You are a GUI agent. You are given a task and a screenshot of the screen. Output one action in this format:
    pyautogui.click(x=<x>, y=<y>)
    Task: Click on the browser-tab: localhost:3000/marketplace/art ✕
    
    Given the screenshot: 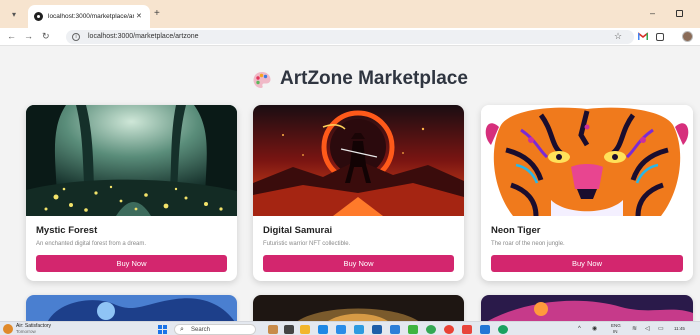 What is the action you would take?
    pyautogui.click(x=89, y=16)
    